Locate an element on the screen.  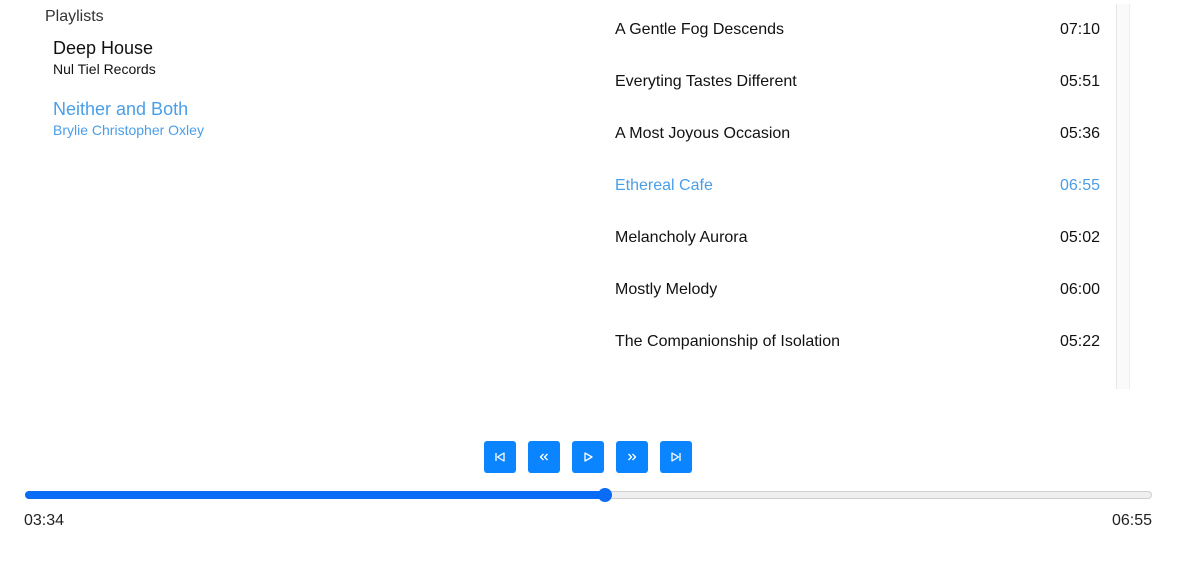
playlist-item: Deep House Nul Tiel Records is located at coordinates (309, 57).